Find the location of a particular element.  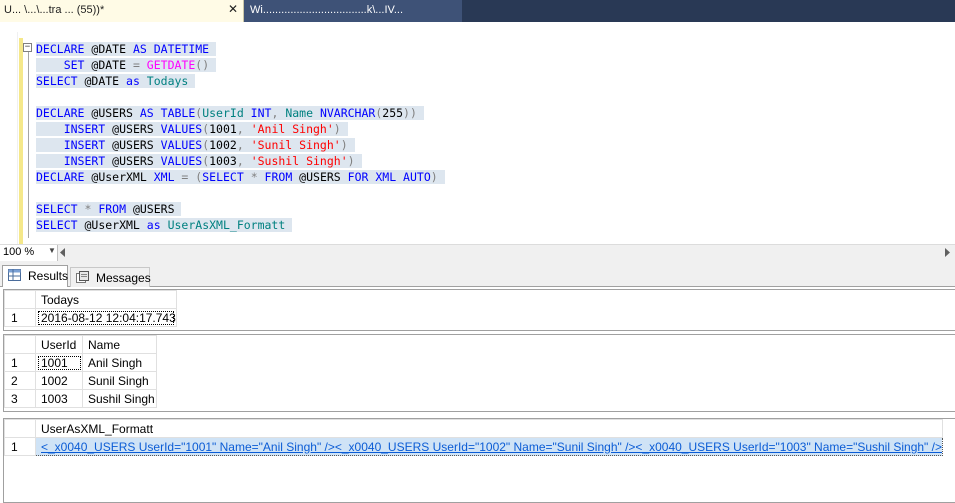

code-token: @DATE is located at coordinates (108, 65).